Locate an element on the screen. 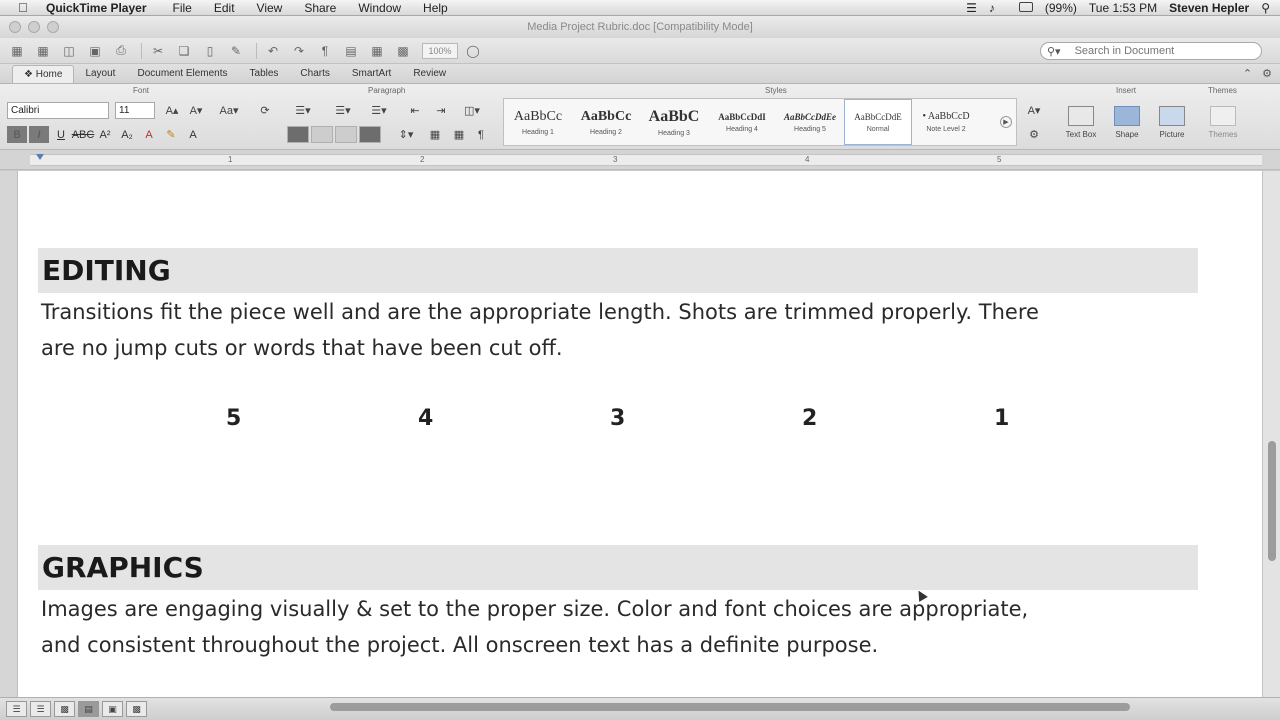 This screenshot has width=1280, height=720. shrink-font-icon: A▾ is located at coordinates (196, 110).